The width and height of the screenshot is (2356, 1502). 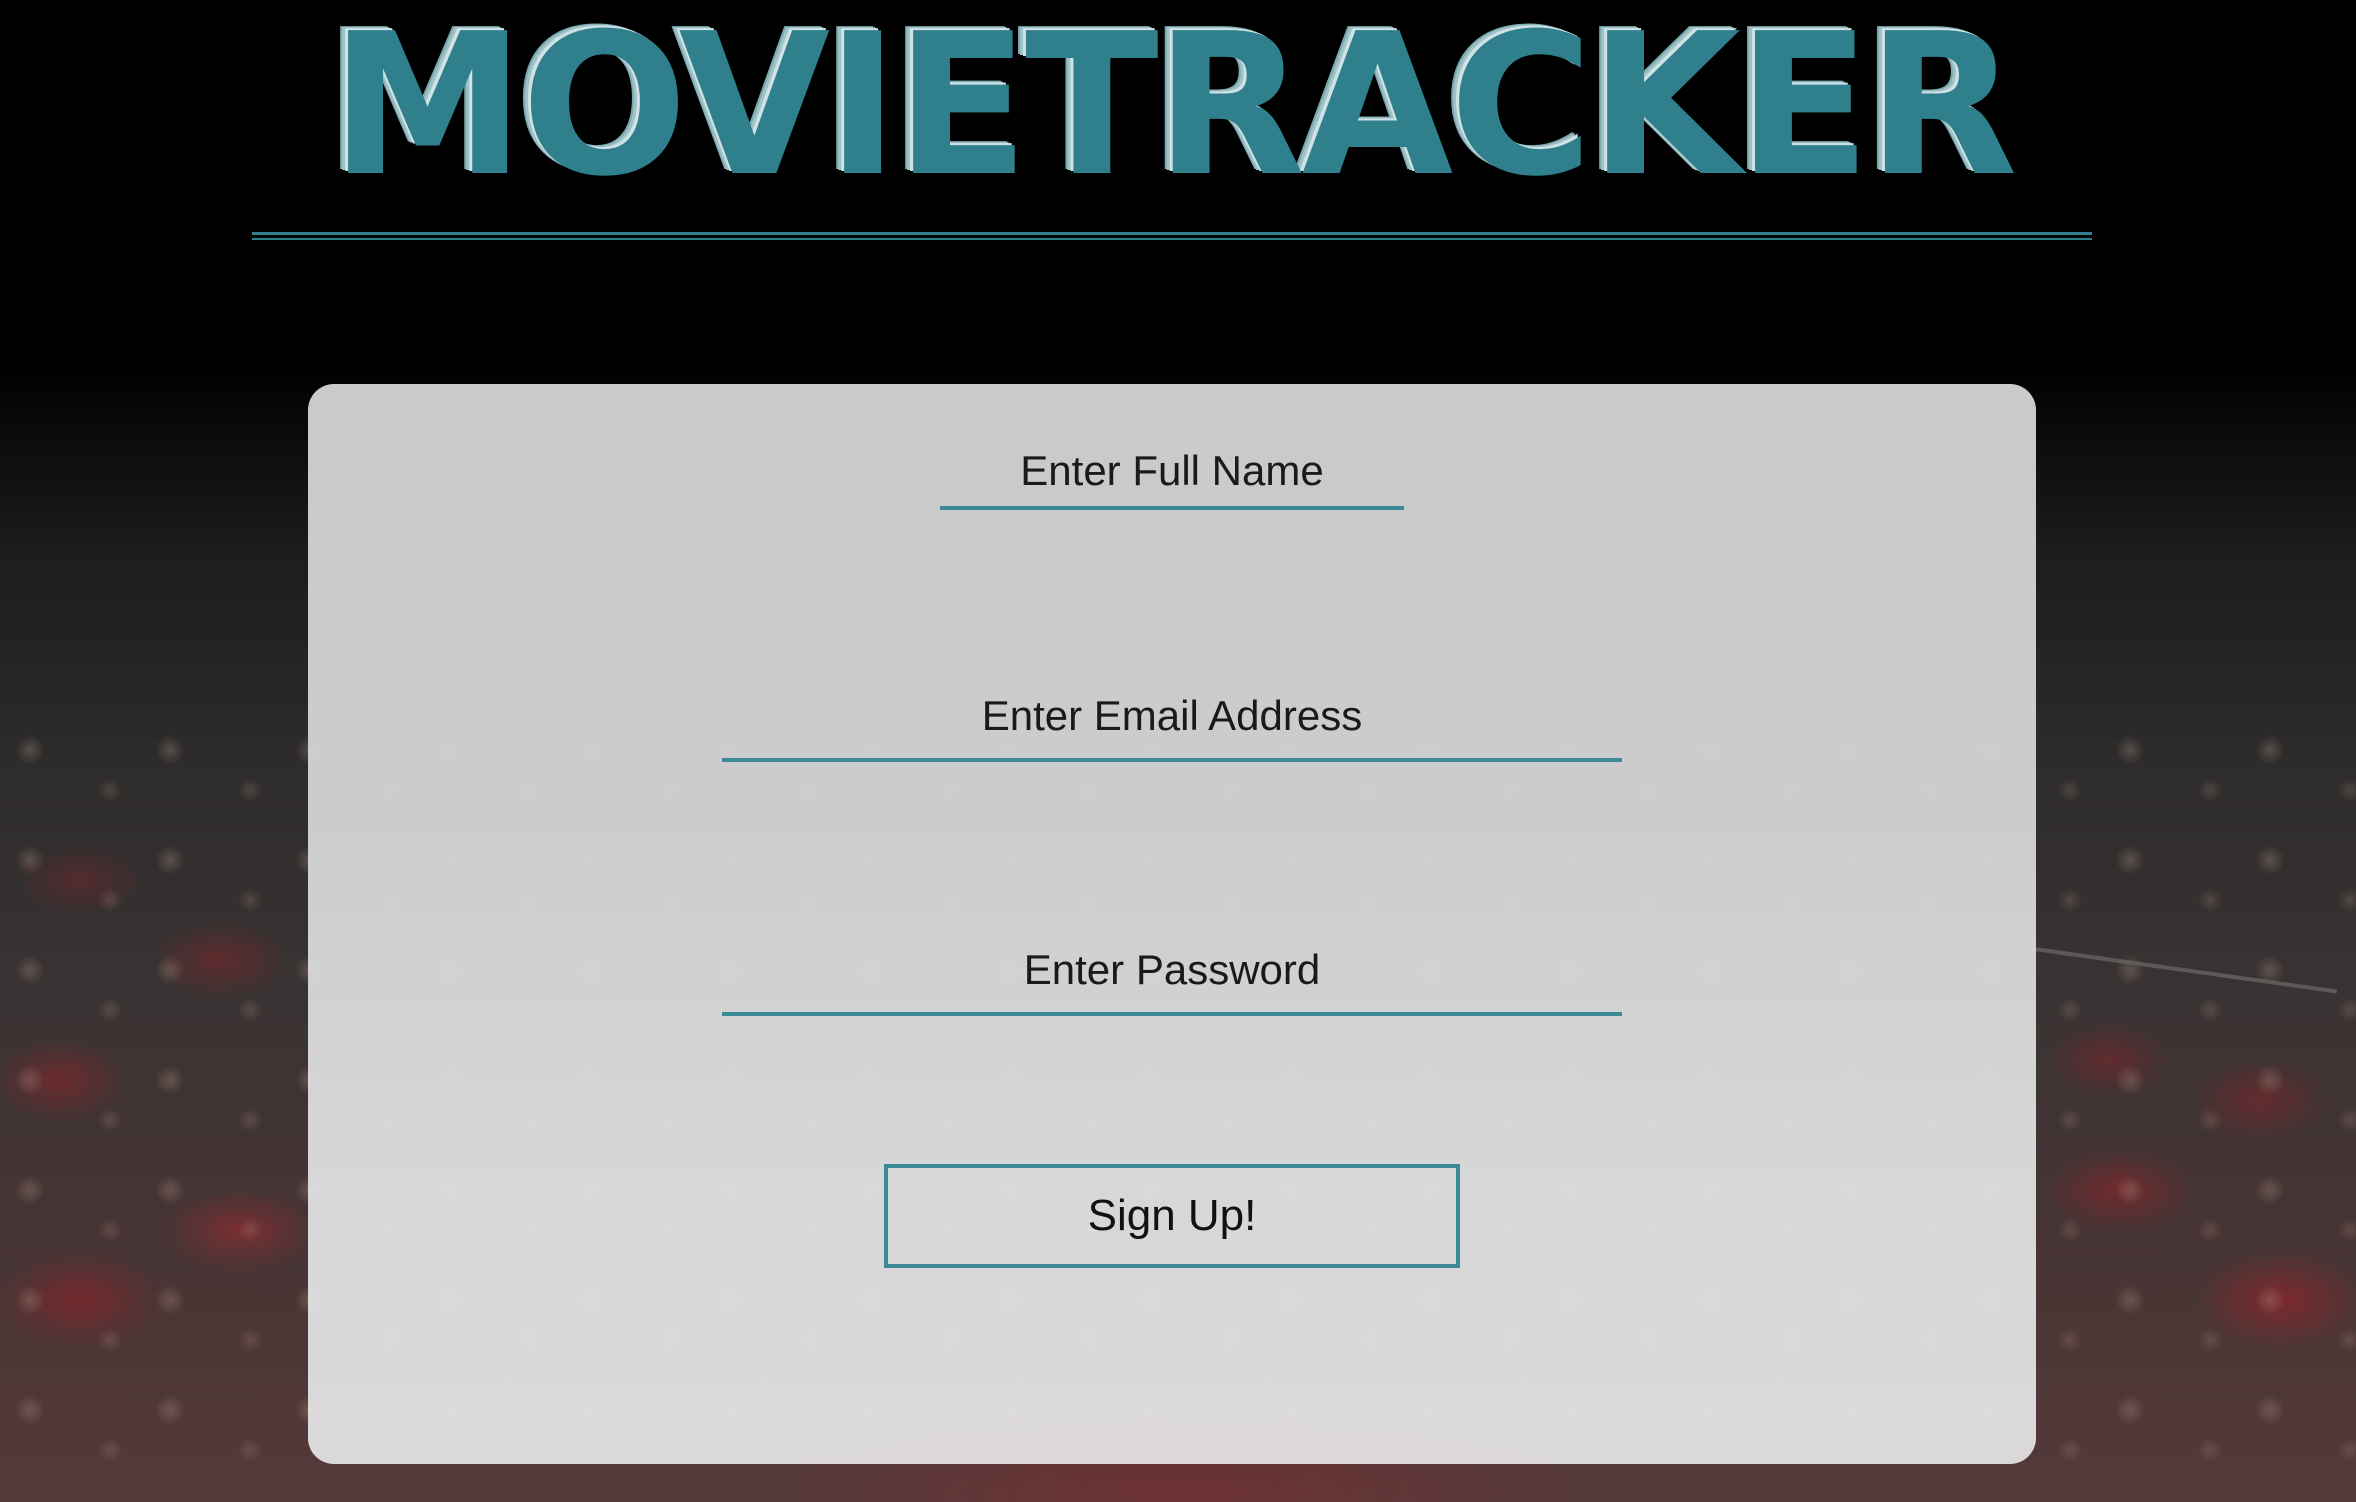 I want to click on sign-up-button: Sign Up!, so click(x=1172, y=1216).